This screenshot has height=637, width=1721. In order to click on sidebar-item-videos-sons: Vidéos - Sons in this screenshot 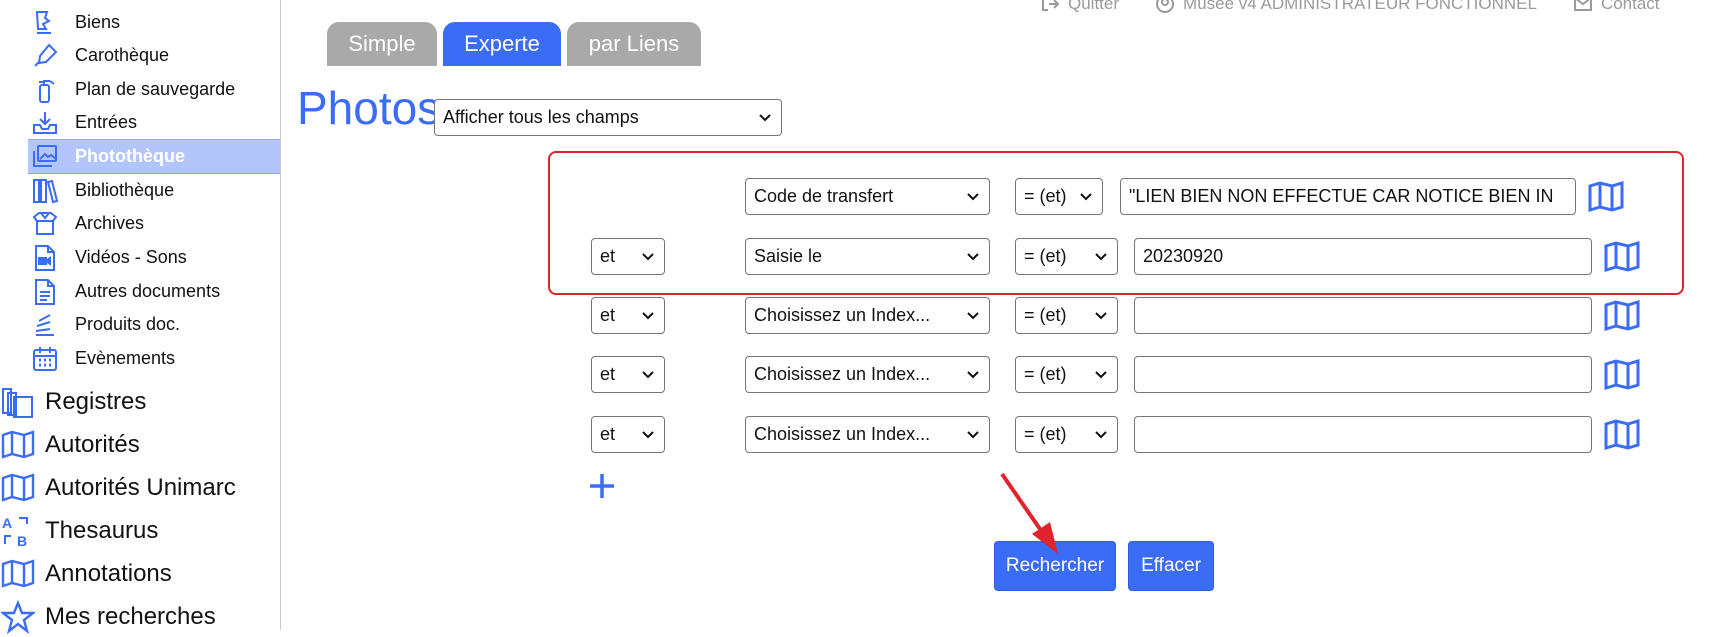, I will do `click(154, 257)`.